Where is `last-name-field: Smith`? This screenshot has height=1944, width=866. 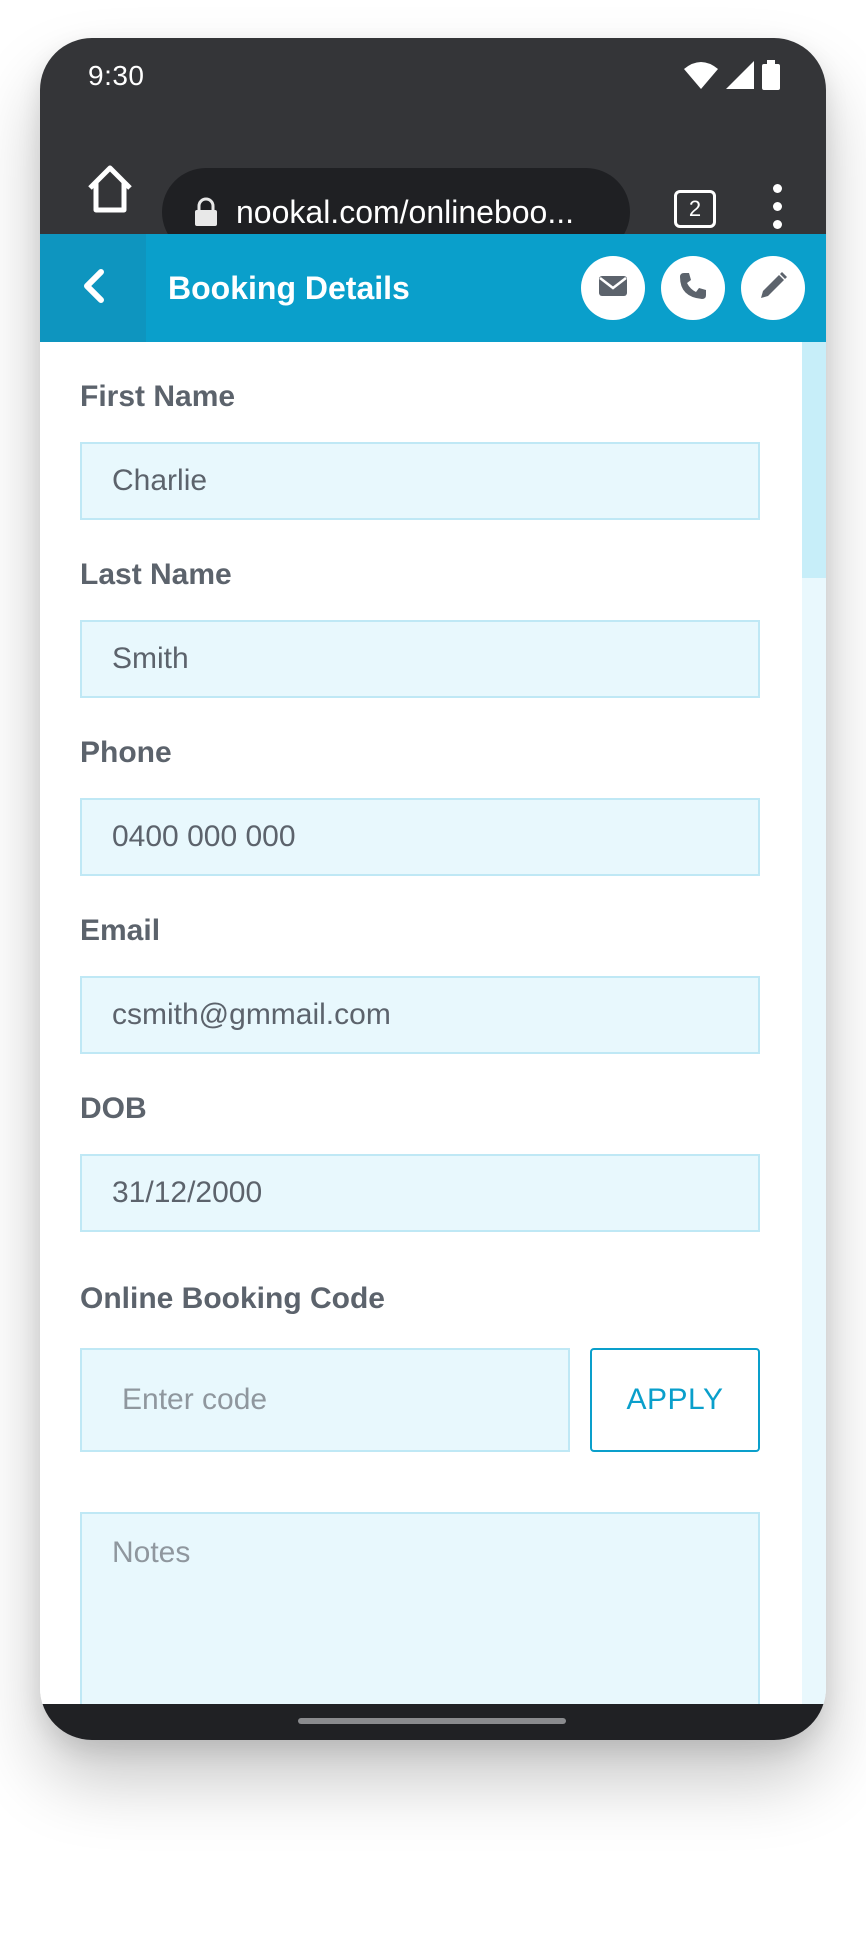 last-name-field: Smith is located at coordinates (420, 659).